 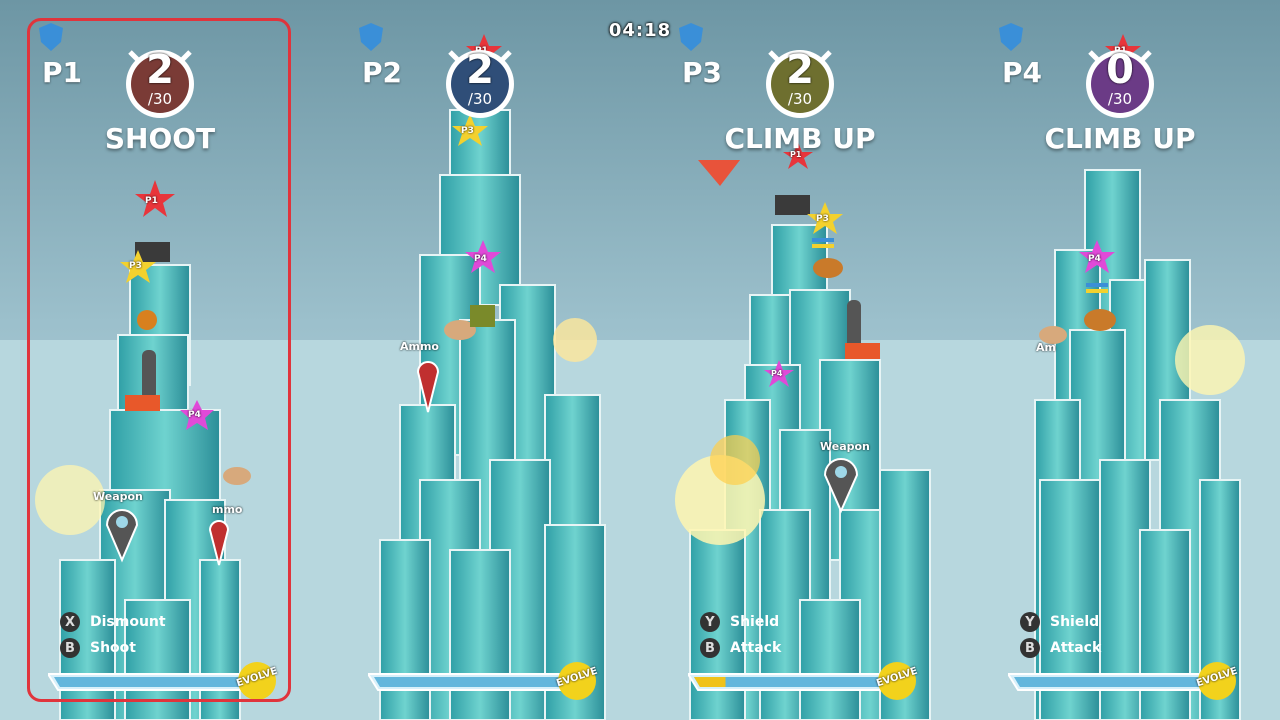 What do you see at coordinates (419, 346) in the screenshot?
I see `ammo-pin-label: Ammo` at bounding box center [419, 346].